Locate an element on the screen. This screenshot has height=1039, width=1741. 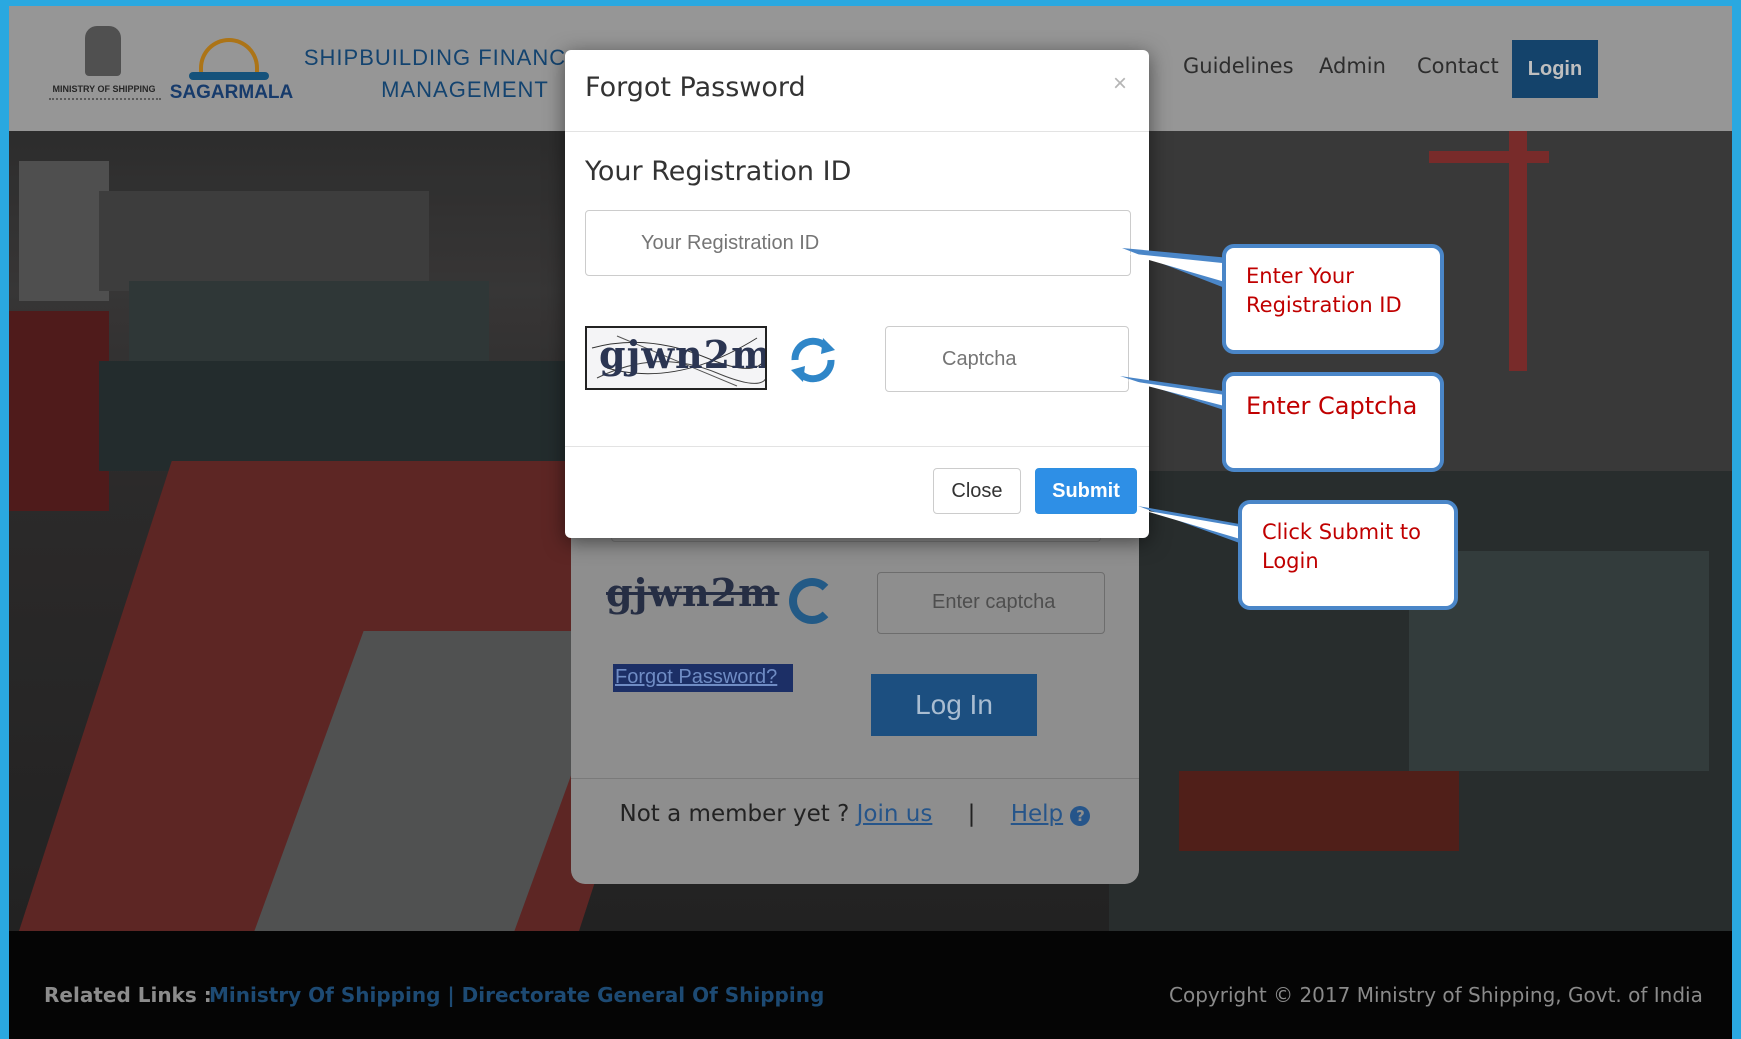
callout-pointers is located at coordinates (1183, 396).